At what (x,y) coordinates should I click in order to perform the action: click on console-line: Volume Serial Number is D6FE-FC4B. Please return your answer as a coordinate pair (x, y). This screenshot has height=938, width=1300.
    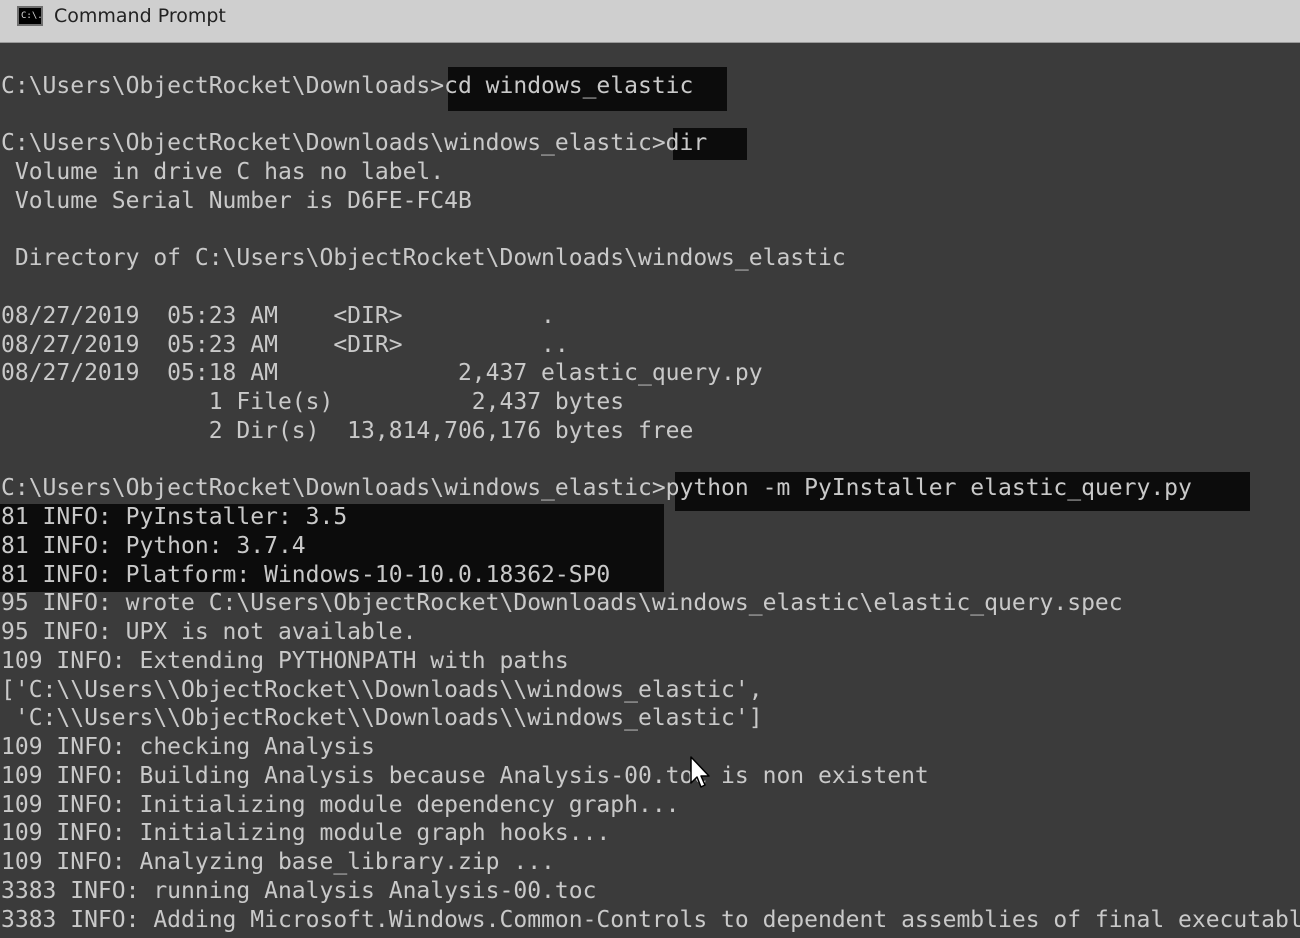
    Looking at the image, I should click on (236, 201).